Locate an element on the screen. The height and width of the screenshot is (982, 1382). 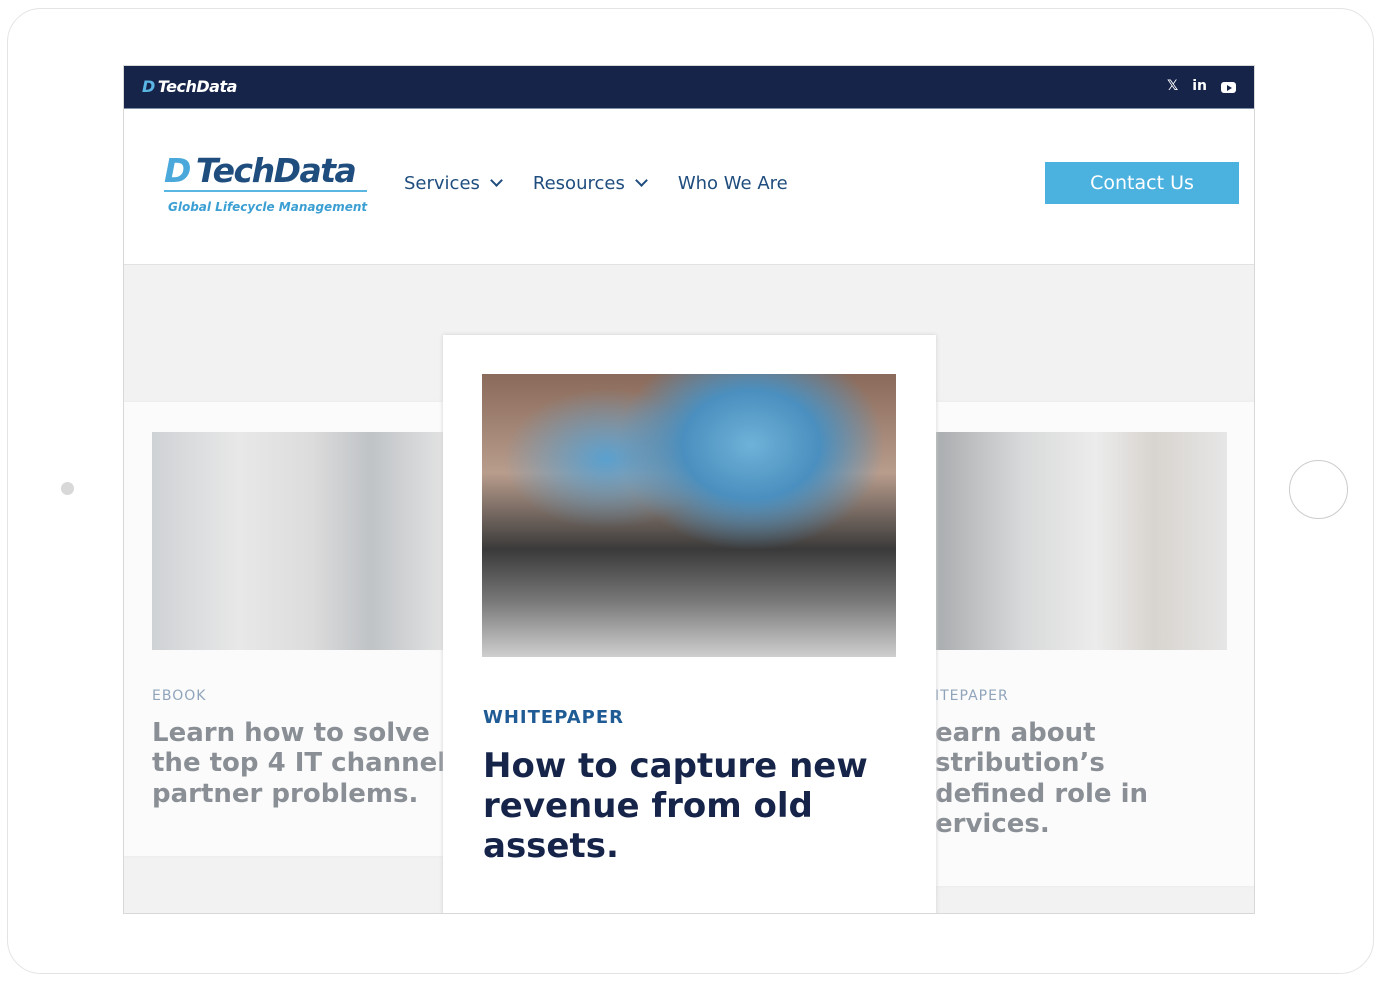
title-line: stribution’s is located at coordinates (1020, 763).